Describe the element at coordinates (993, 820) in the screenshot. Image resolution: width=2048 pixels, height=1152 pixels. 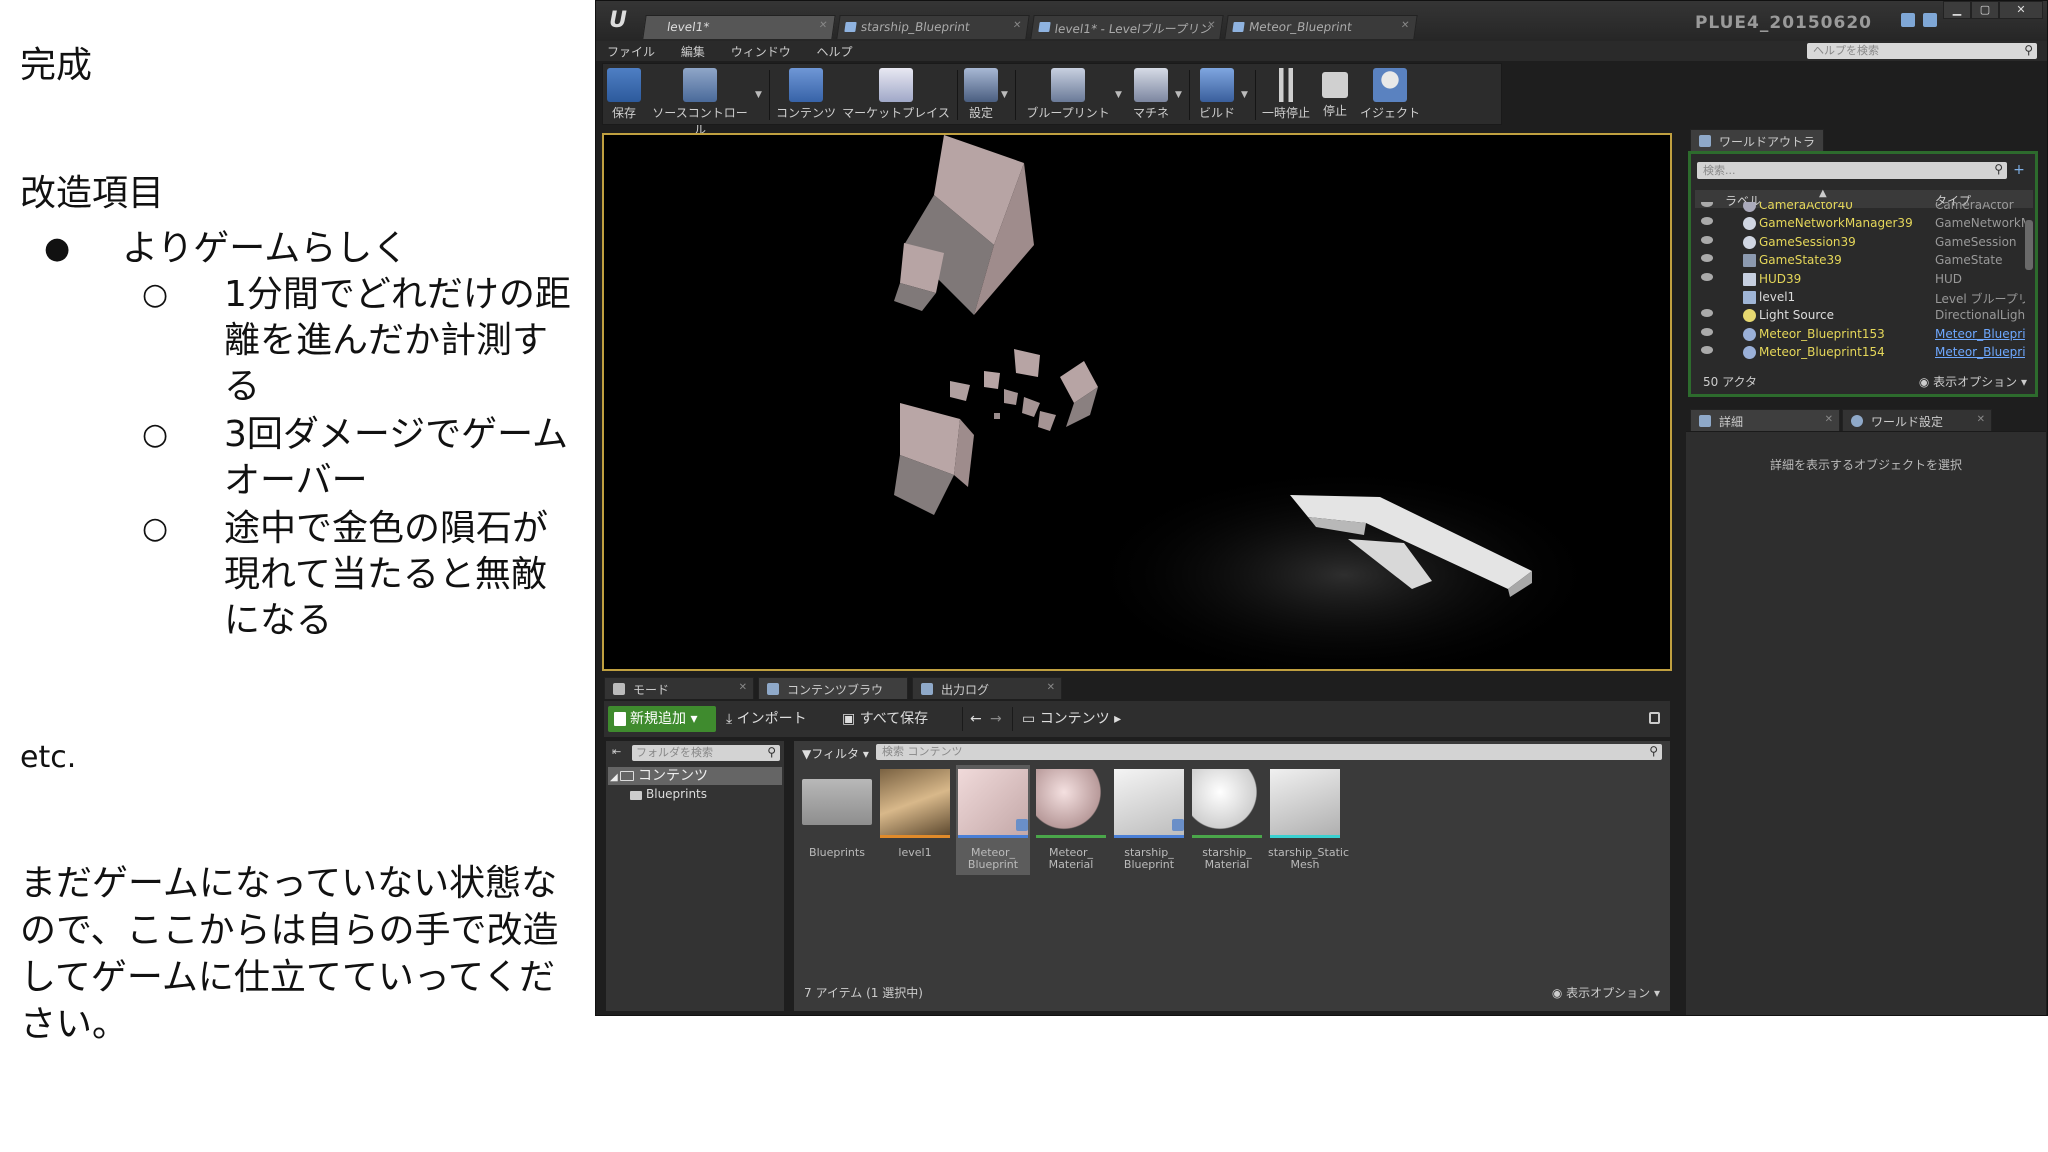
I see `asset-tile-meteor-blueprint: Meteor_ Blueprint` at that location.